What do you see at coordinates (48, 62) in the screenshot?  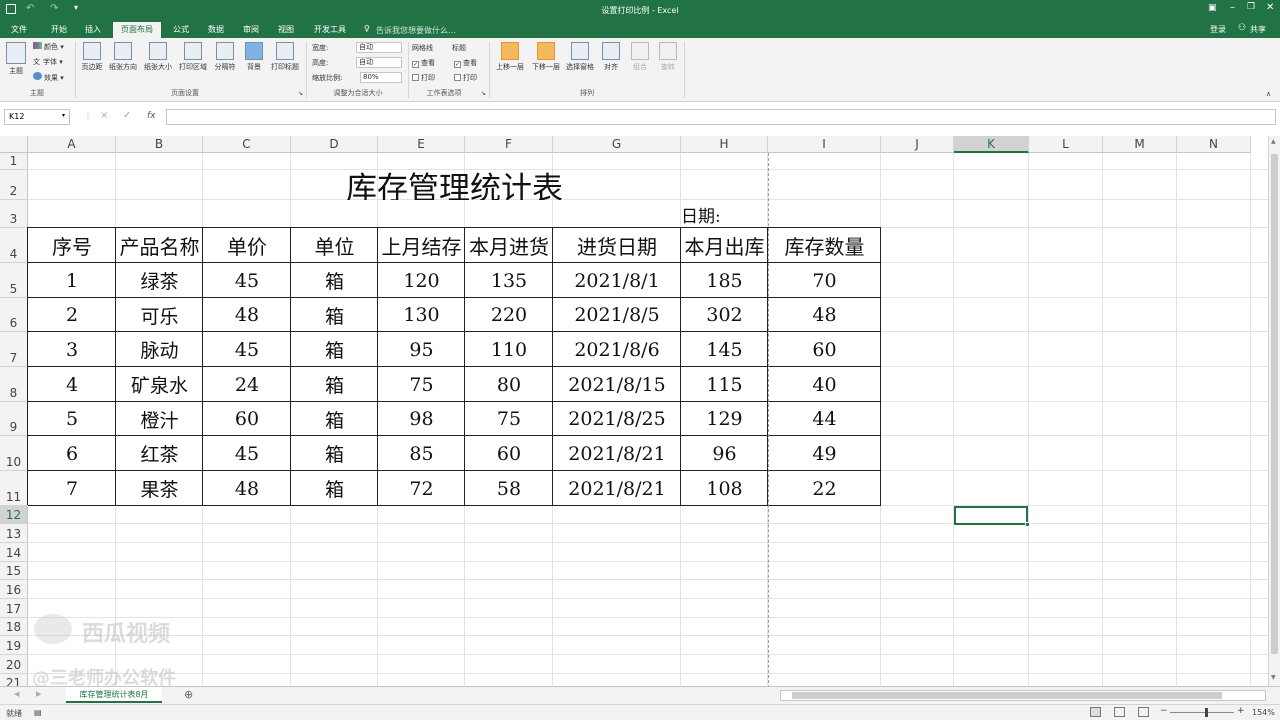 I see `theme-fonts-button: 文字体 ▾` at bounding box center [48, 62].